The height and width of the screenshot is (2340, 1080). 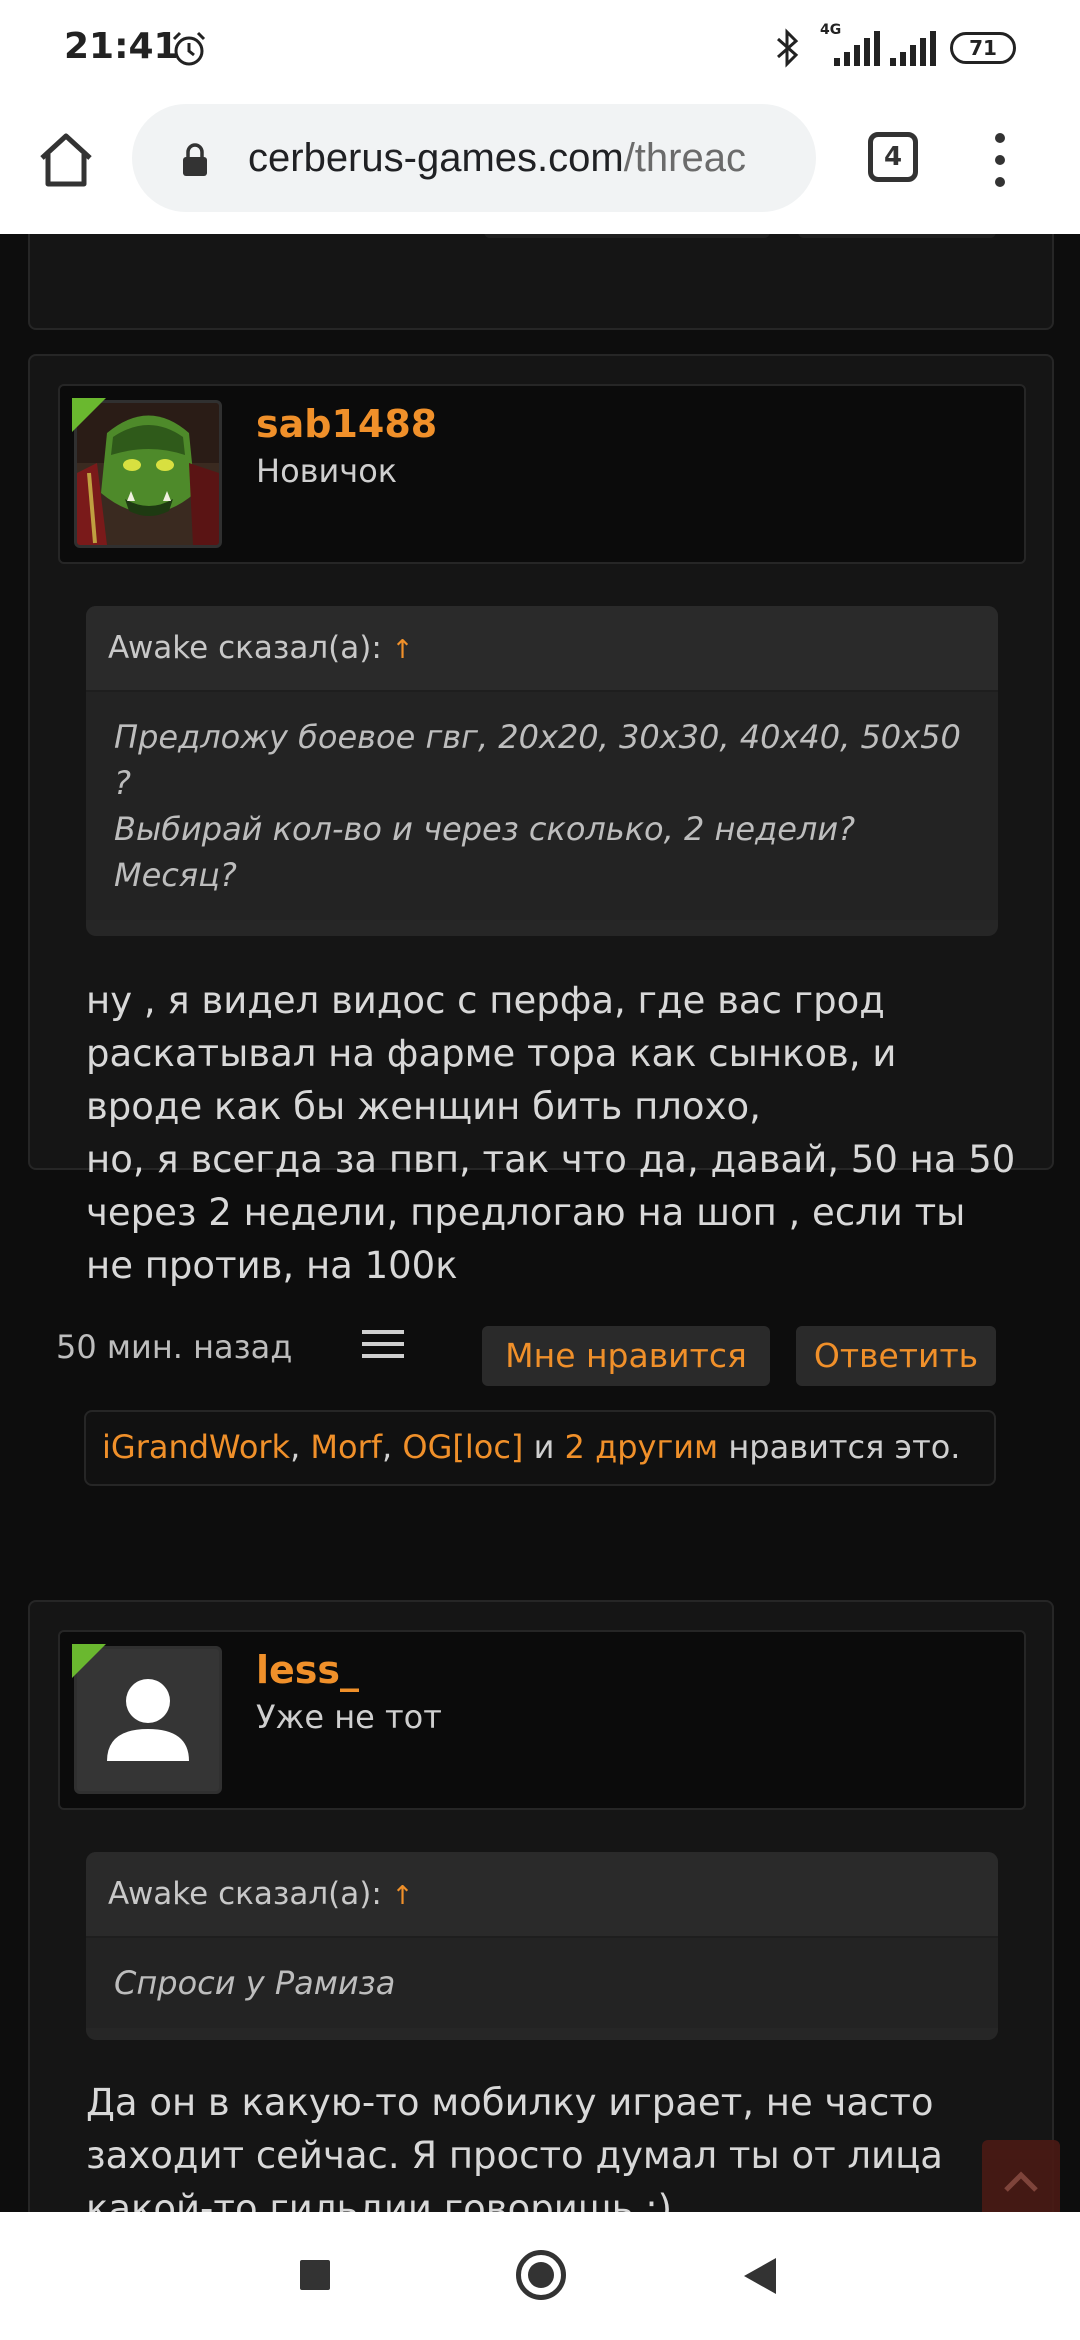 What do you see at coordinates (542, 474) in the screenshot?
I see `user-info: sab1488 Новичок` at bounding box center [542, 474].